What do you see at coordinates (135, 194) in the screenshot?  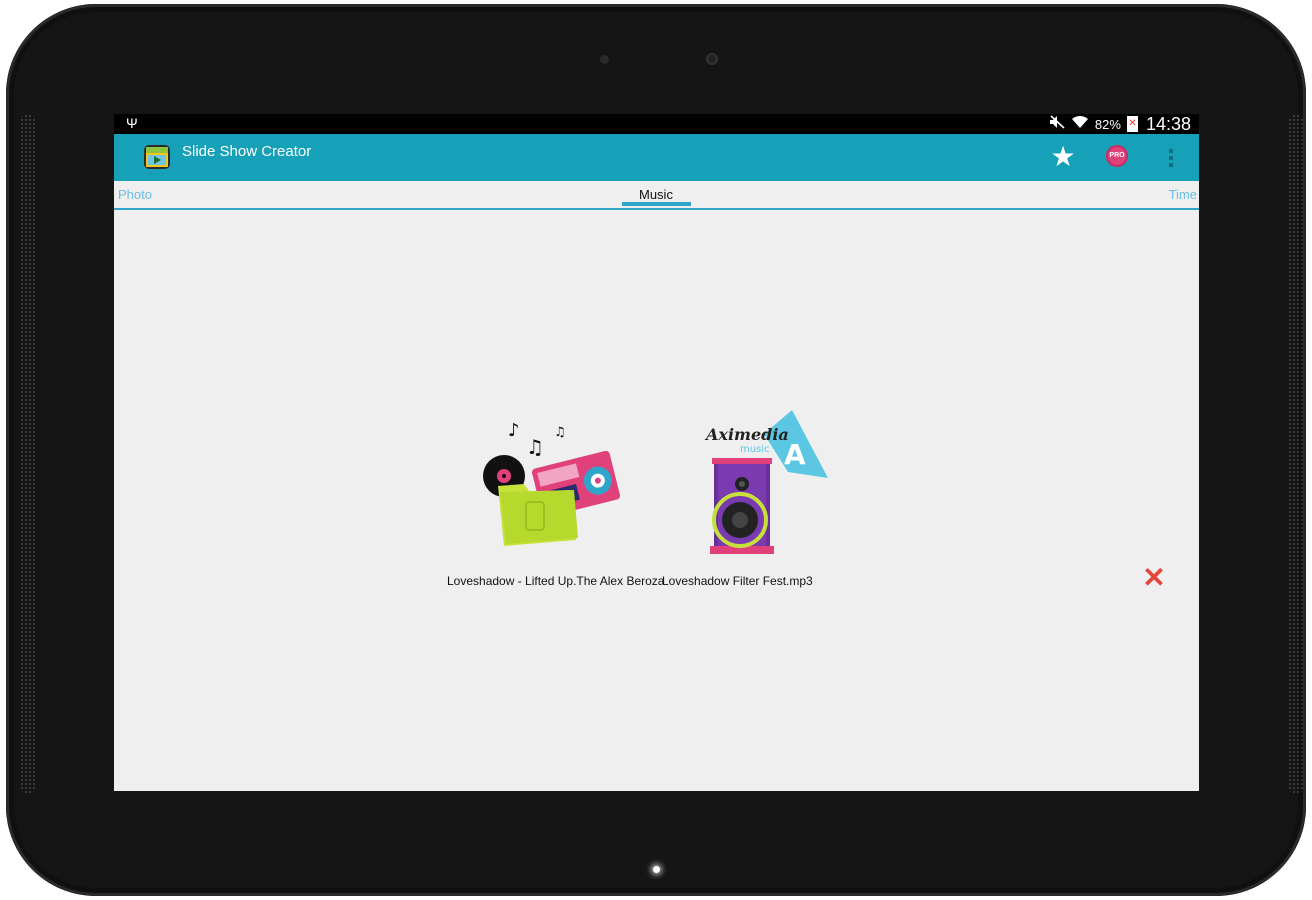 I see `tab-photo: Photo` at bounding box center [135, 194].